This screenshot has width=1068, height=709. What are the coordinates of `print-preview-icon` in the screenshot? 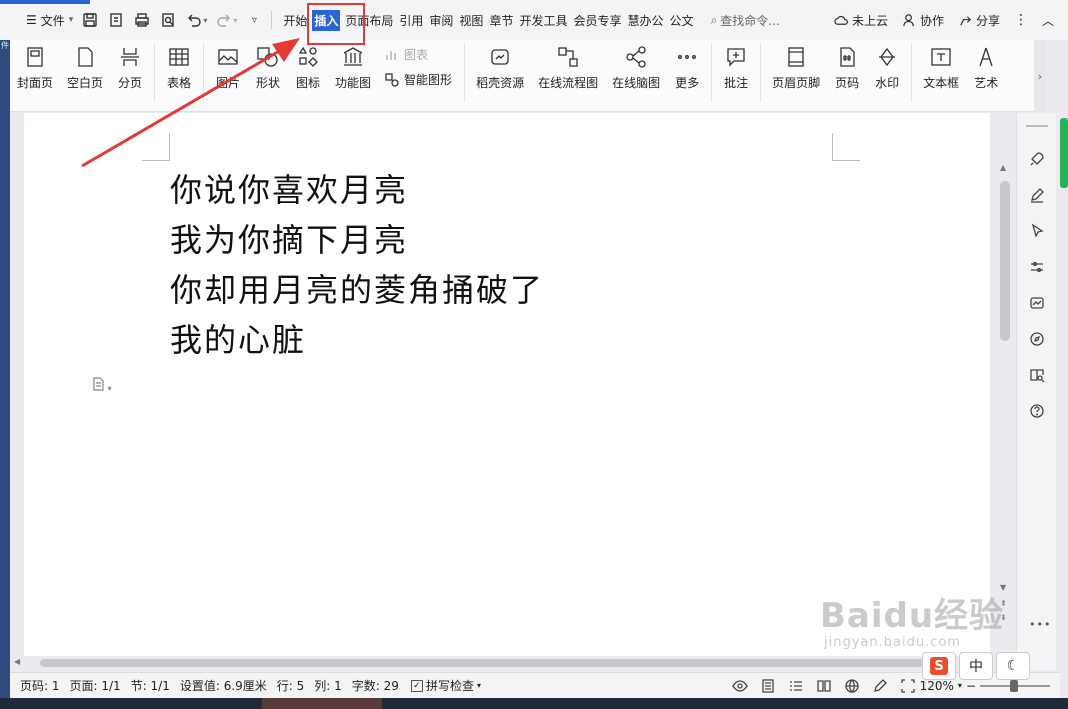 It's located at (168, 20).